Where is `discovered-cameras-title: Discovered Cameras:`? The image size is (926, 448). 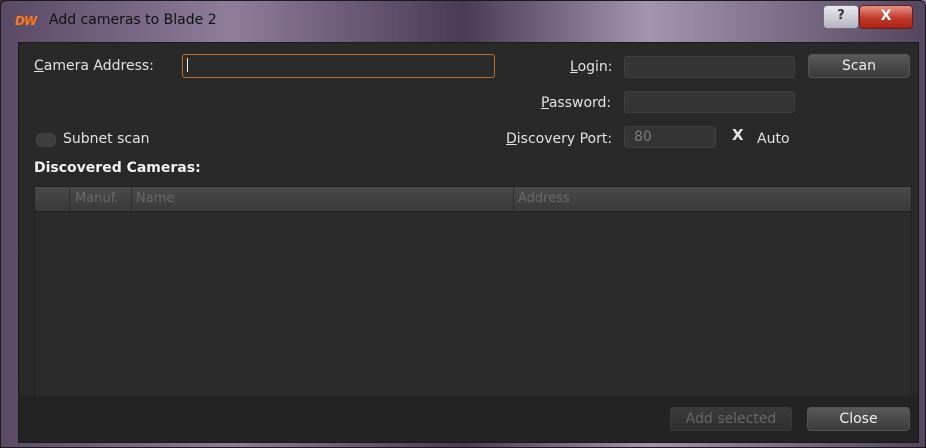 discovered-cameras-title: Discovered Cameras: is located at coordinates (117, 168).